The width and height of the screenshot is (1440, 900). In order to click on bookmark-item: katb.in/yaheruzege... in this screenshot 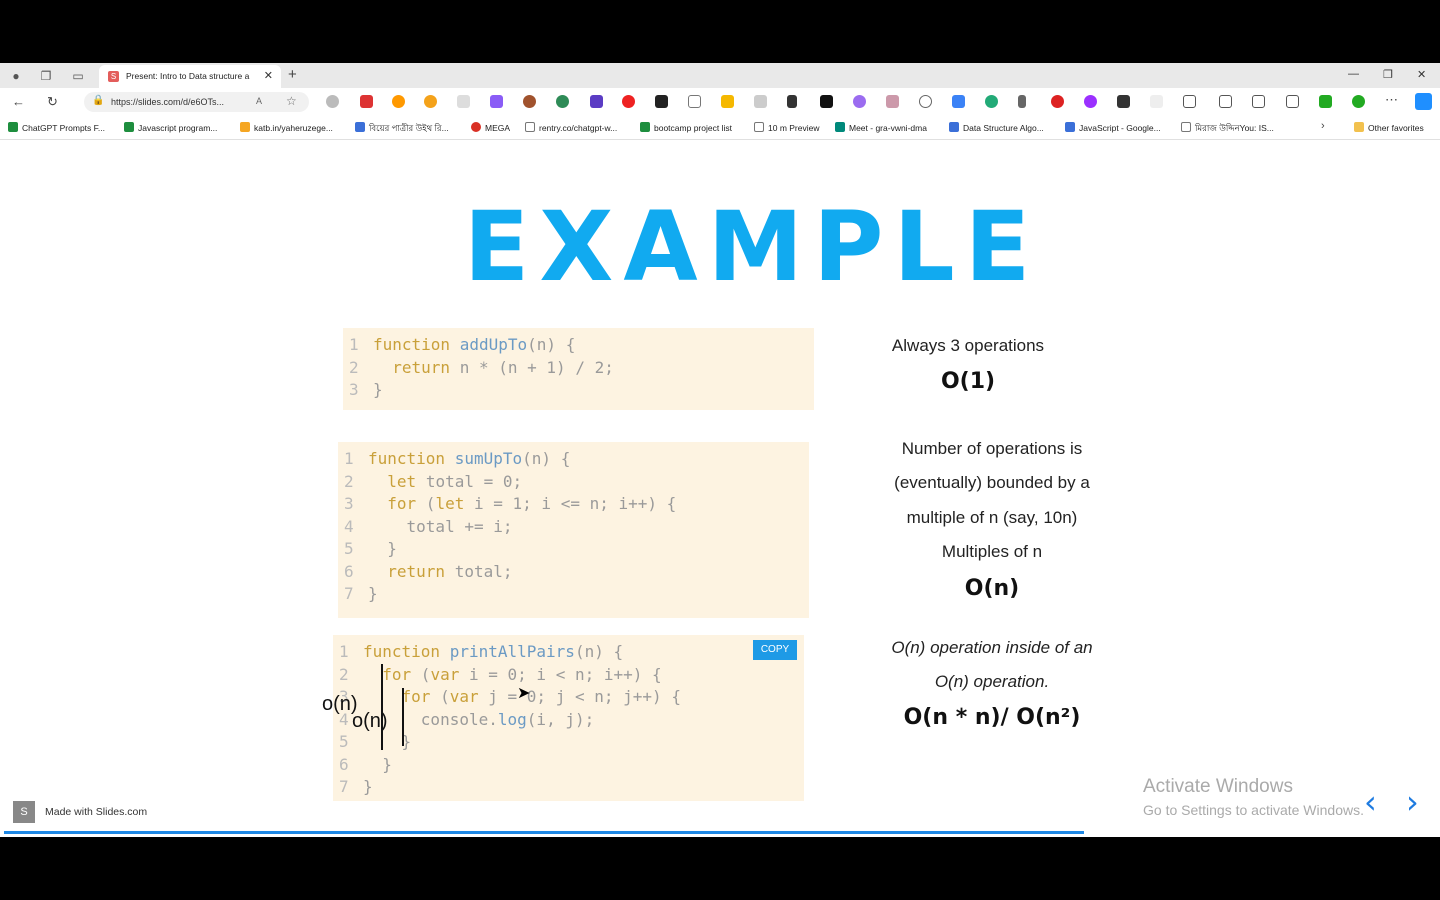, I will do `click(286, 127)`.